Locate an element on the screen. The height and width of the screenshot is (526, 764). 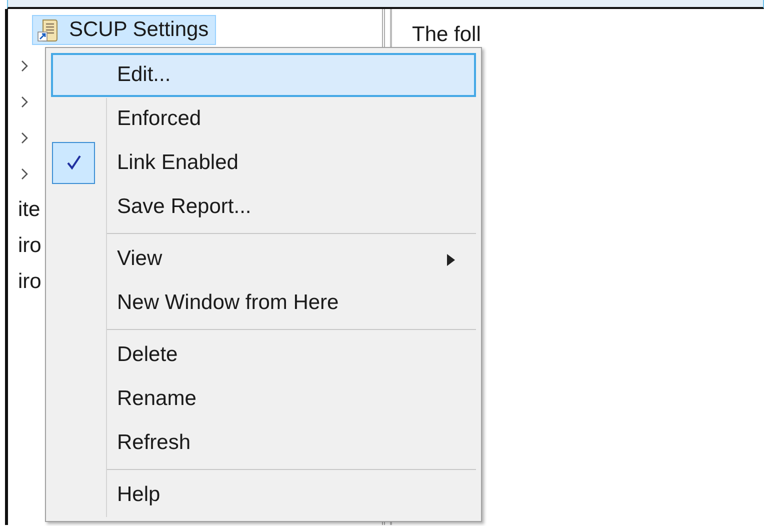
details-text: The foll is located at coordinates (446, 34).